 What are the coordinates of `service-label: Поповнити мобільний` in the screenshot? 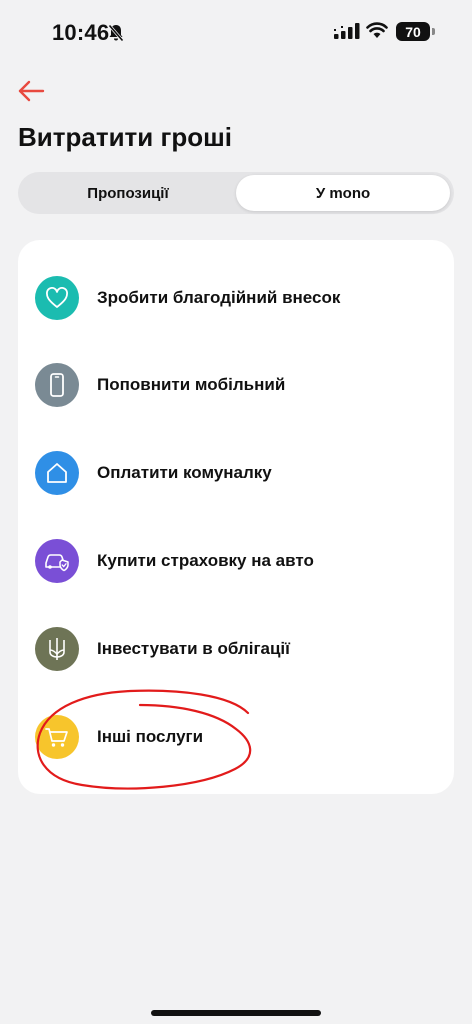 It's located at (191, 384).